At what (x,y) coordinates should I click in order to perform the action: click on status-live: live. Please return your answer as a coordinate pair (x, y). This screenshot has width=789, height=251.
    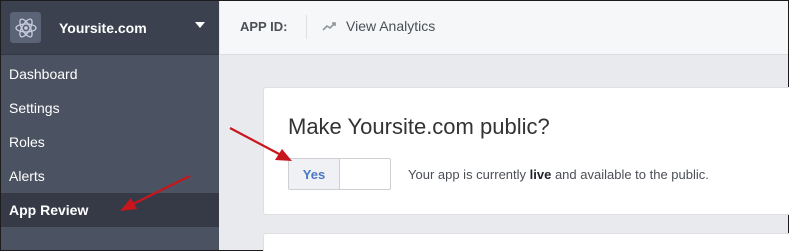
    Looking at the image, I should click on (540, 174).